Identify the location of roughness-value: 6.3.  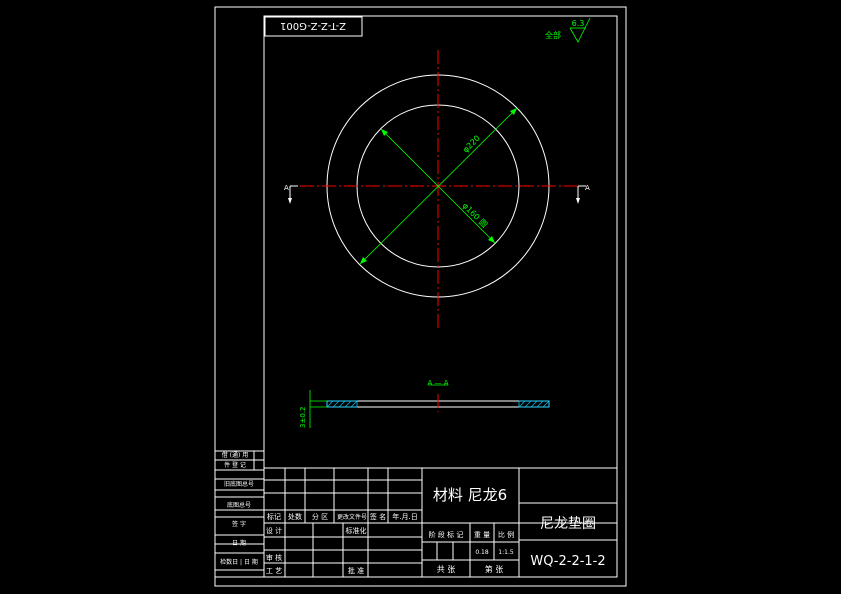
(578, 23).